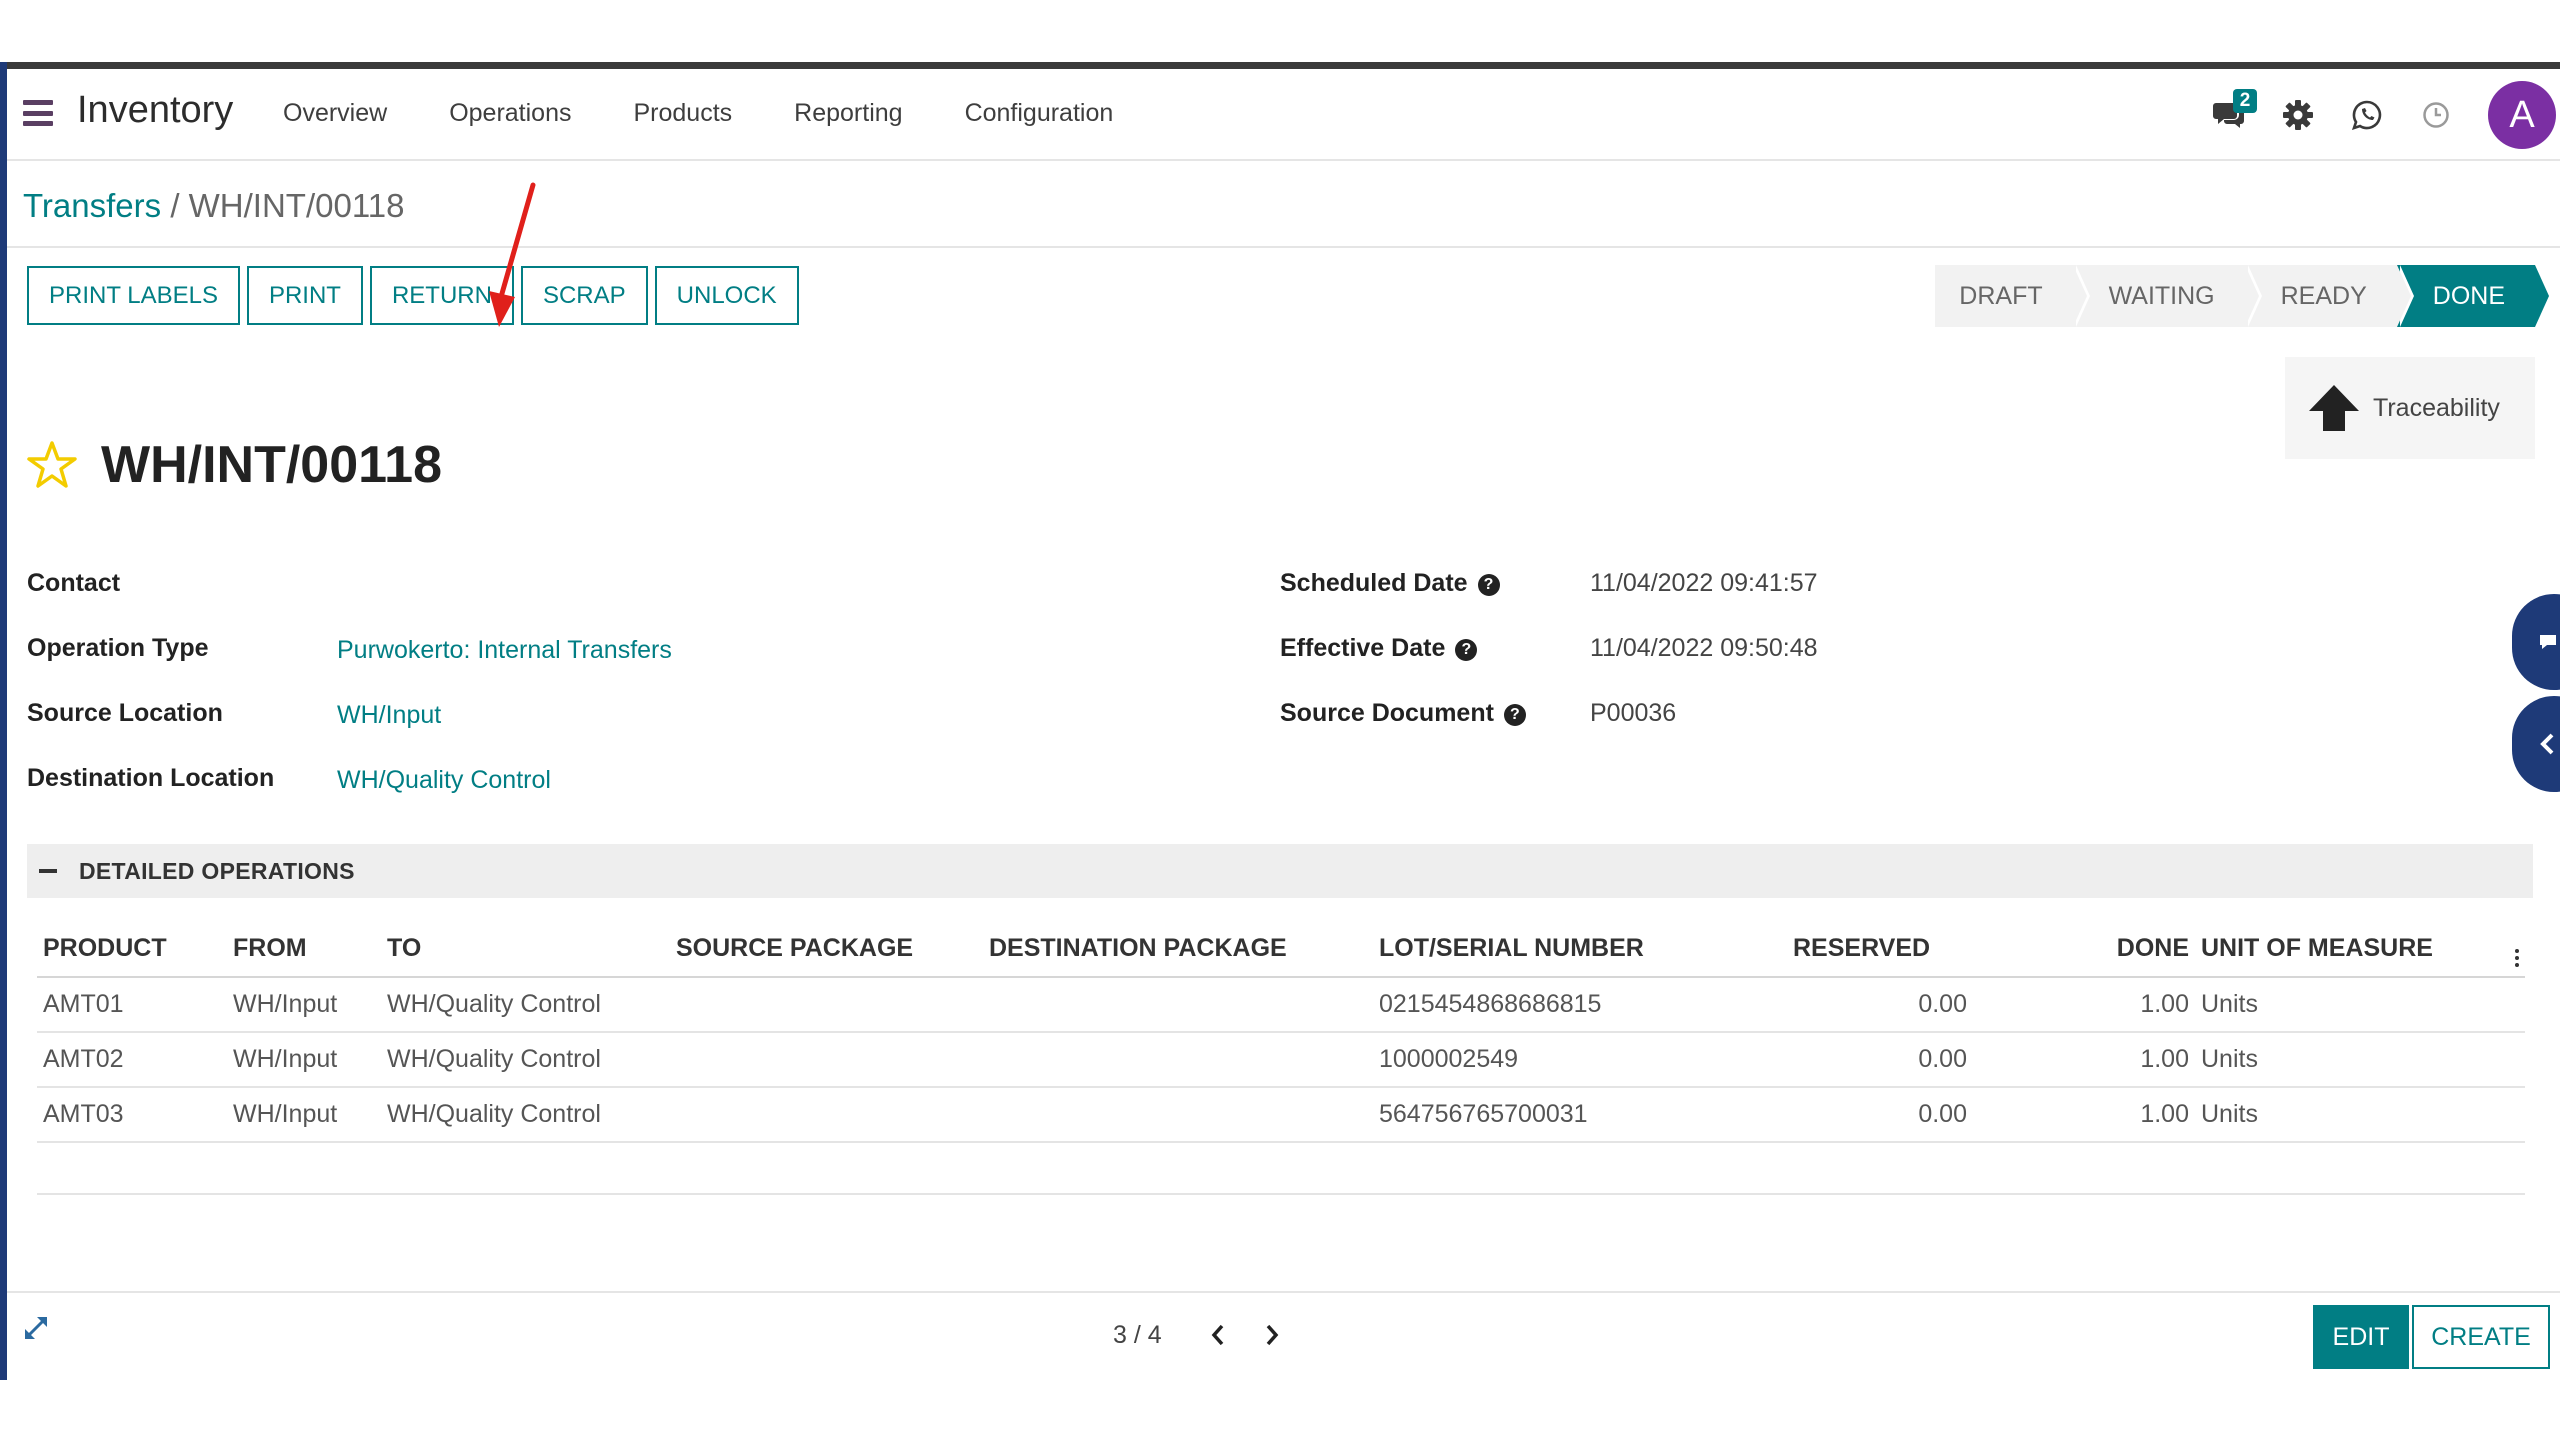  Describe the element at coordinates (2500, 949) in the screenshot. I see `optional-columns-toggle` at that location.